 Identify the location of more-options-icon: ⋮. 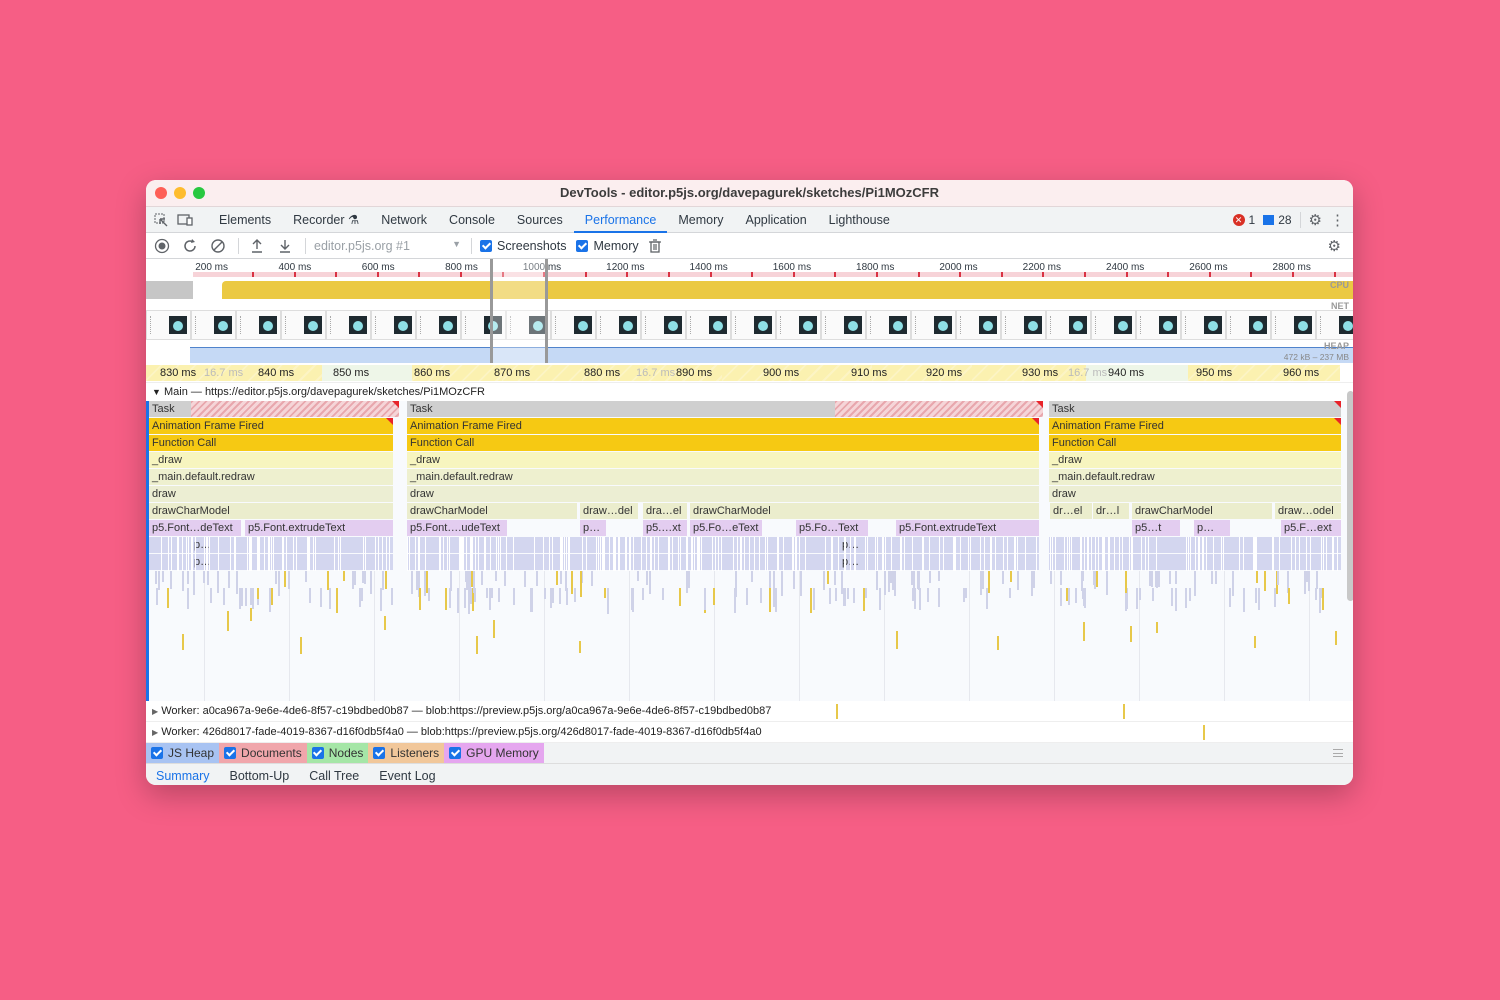
(1337, 220).